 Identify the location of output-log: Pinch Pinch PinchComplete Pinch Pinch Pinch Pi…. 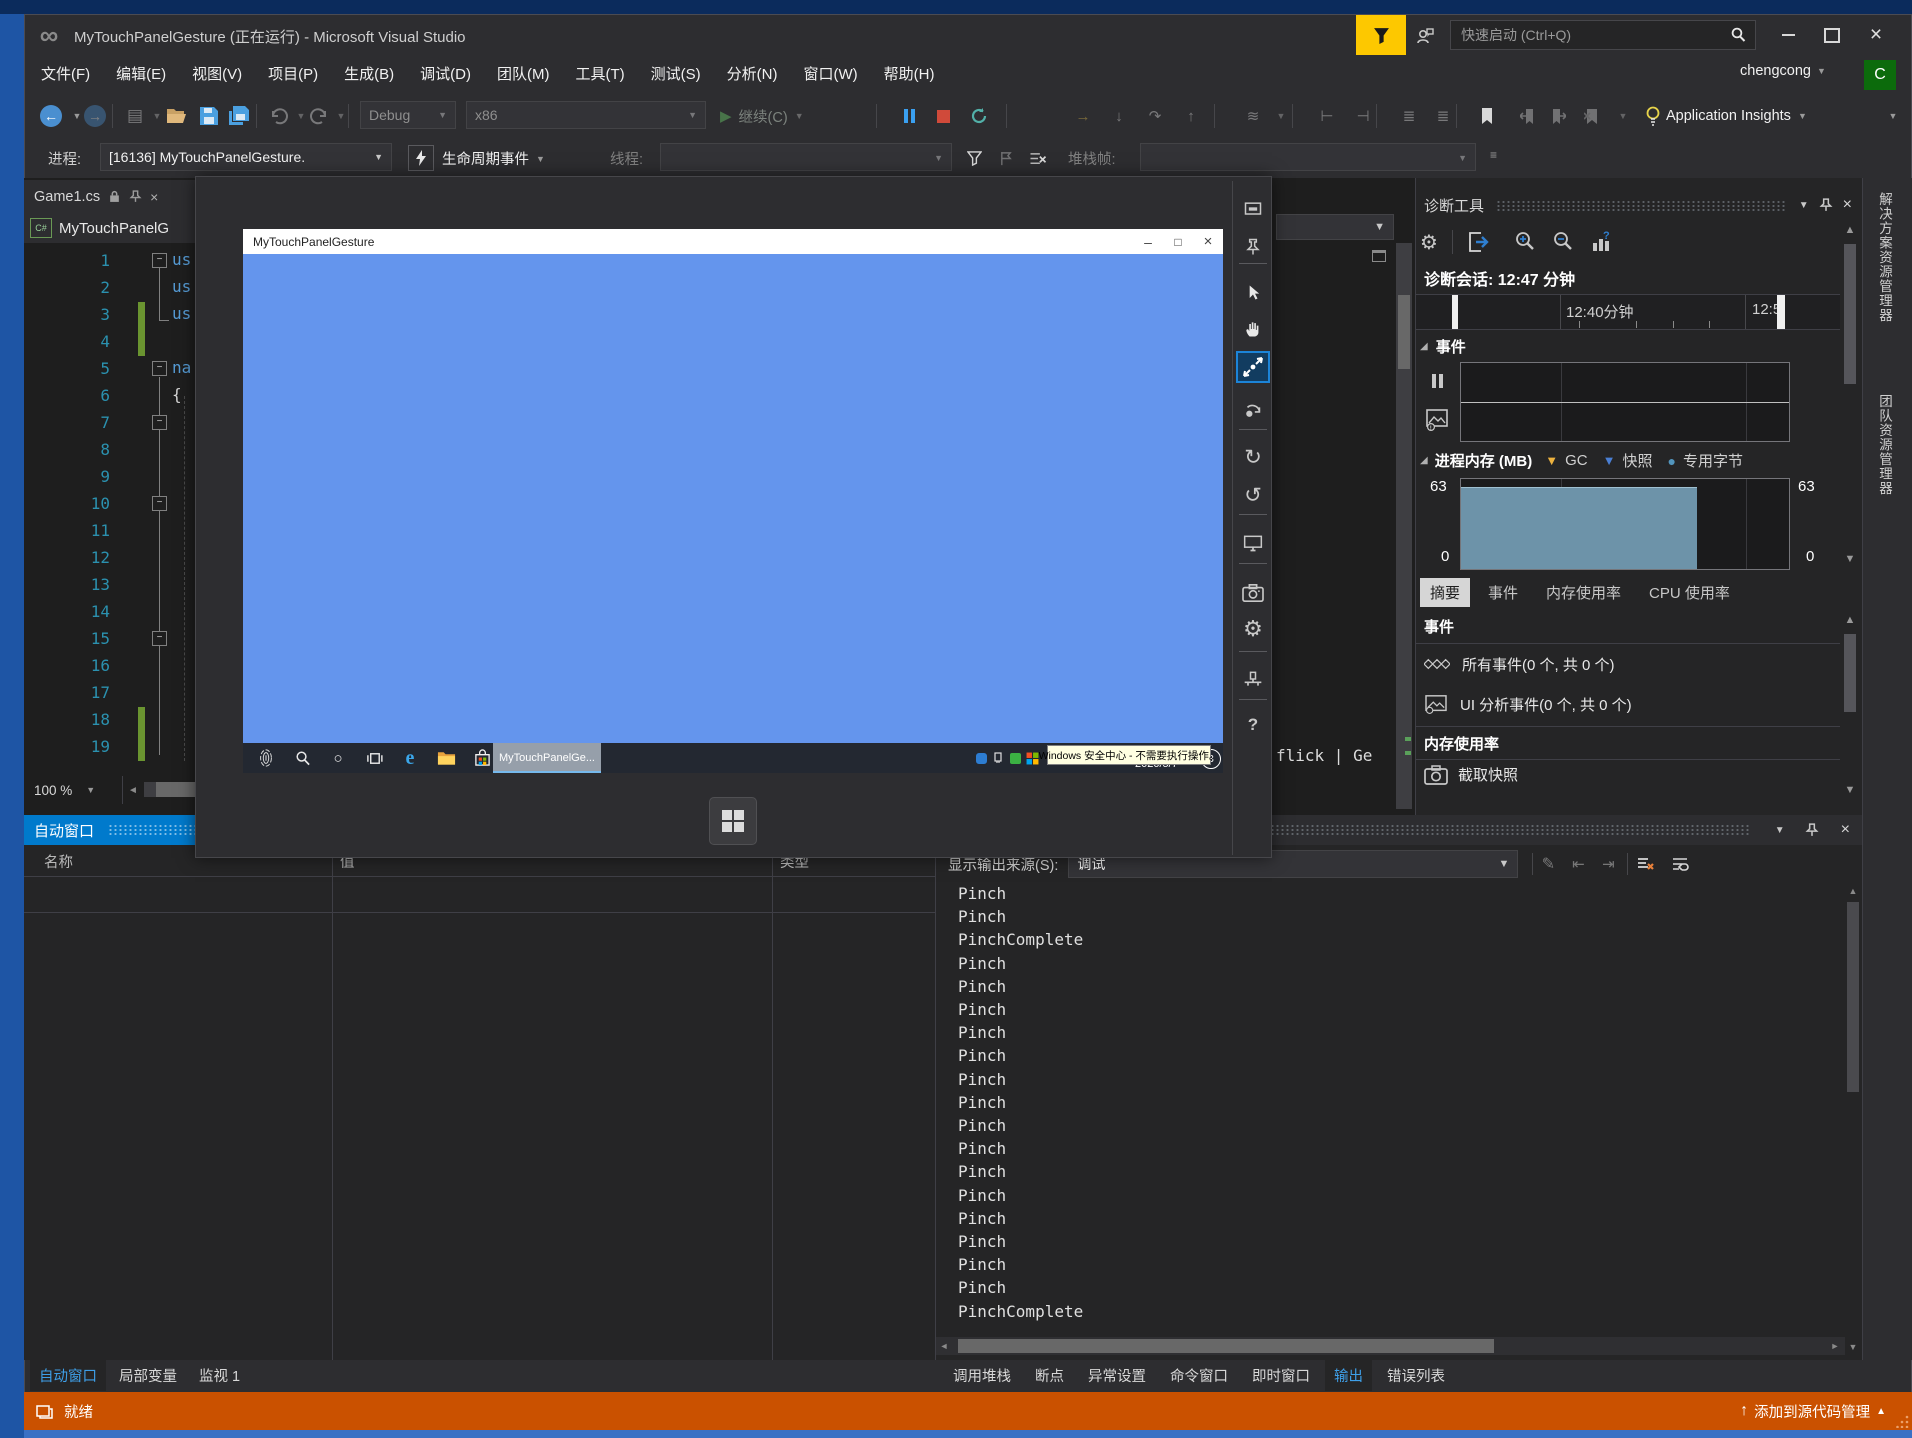
(1388, 1108).